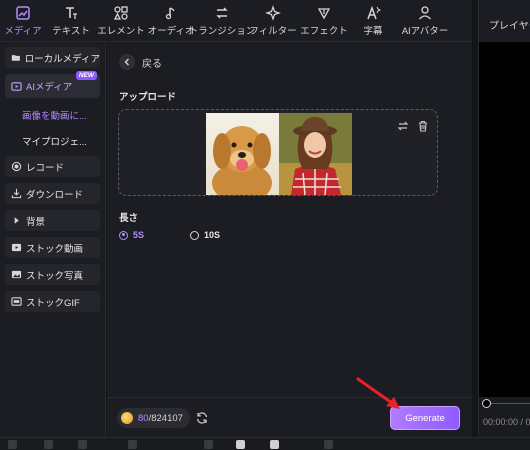 The image size is (530, 450). What do you see at coordinates (55, 249) in the screenshot?
I see `sidebar-item-label: ストック動画` at bounding box center [55, 249].